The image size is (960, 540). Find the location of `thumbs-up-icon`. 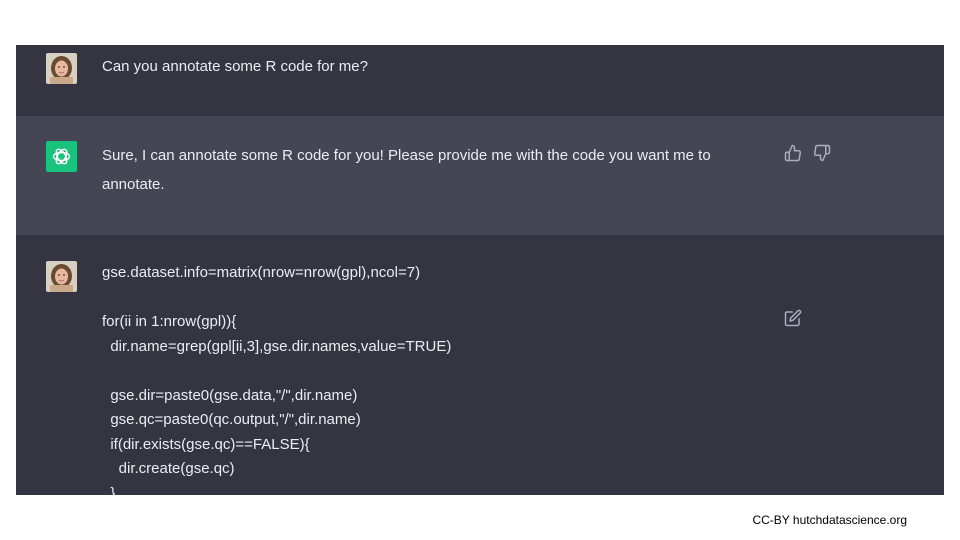

thumbs-up-icon is located at coordinates (793, 153).